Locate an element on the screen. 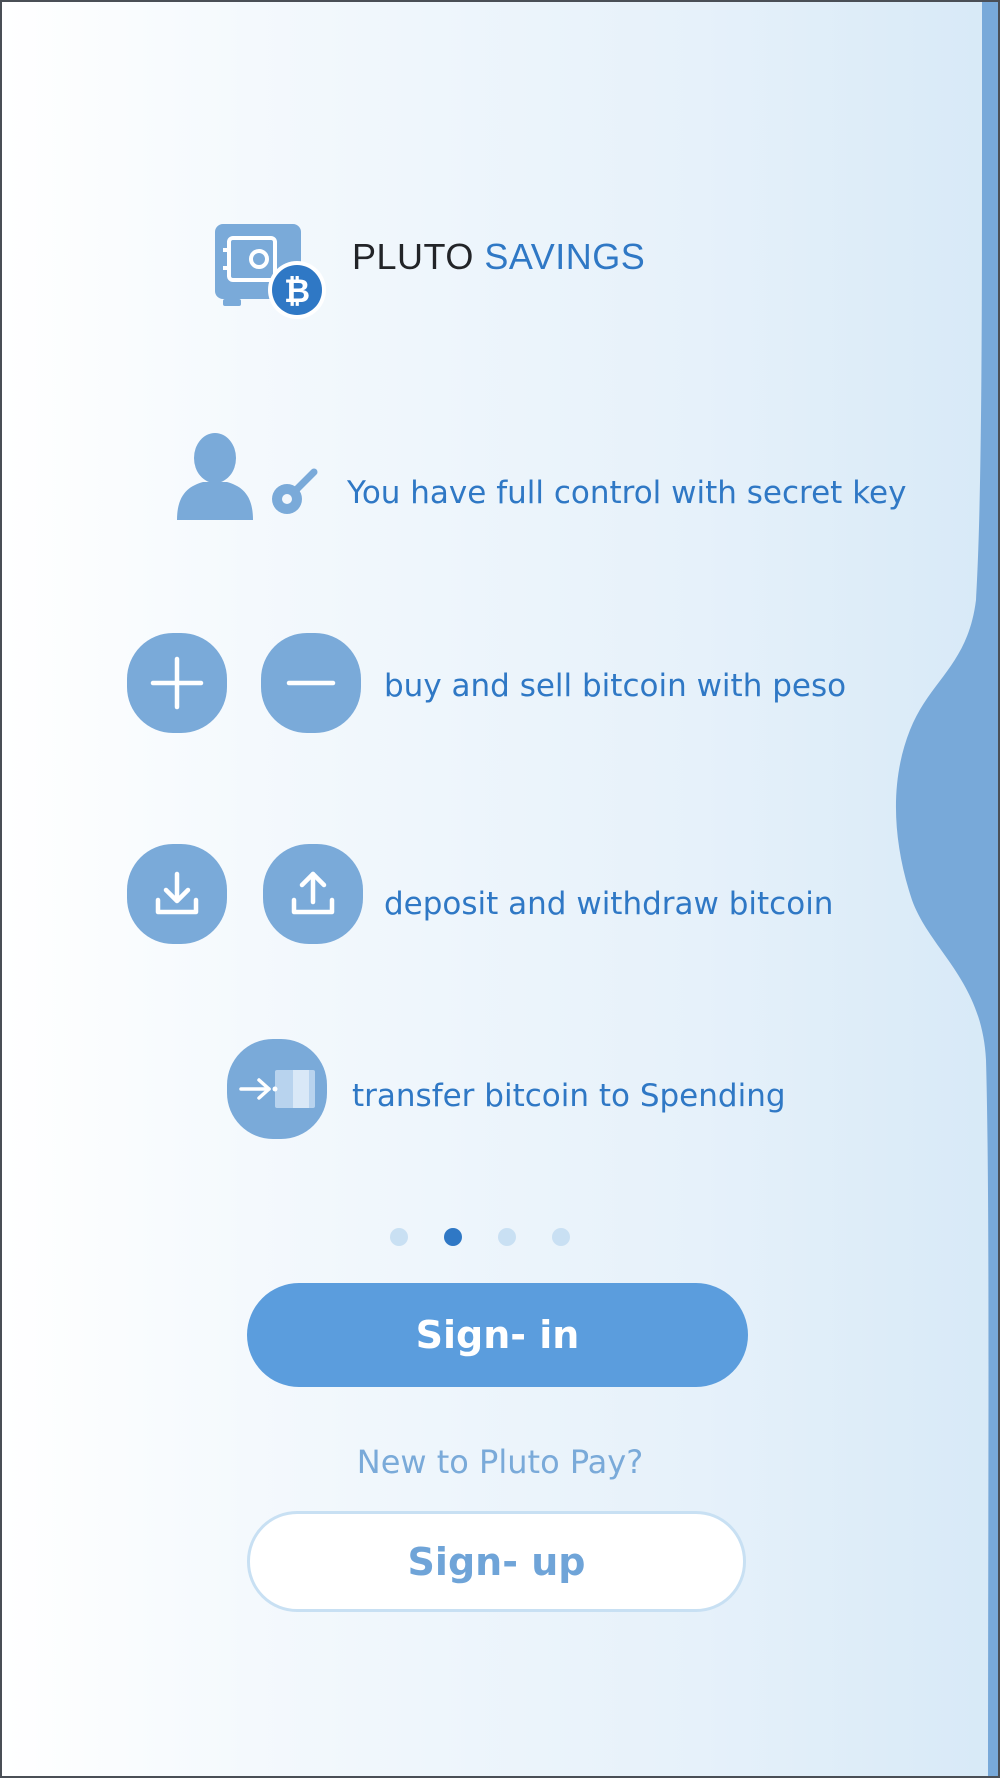 The image size is (1000, 1778). minus-icon is located at coordinates (311, 683).